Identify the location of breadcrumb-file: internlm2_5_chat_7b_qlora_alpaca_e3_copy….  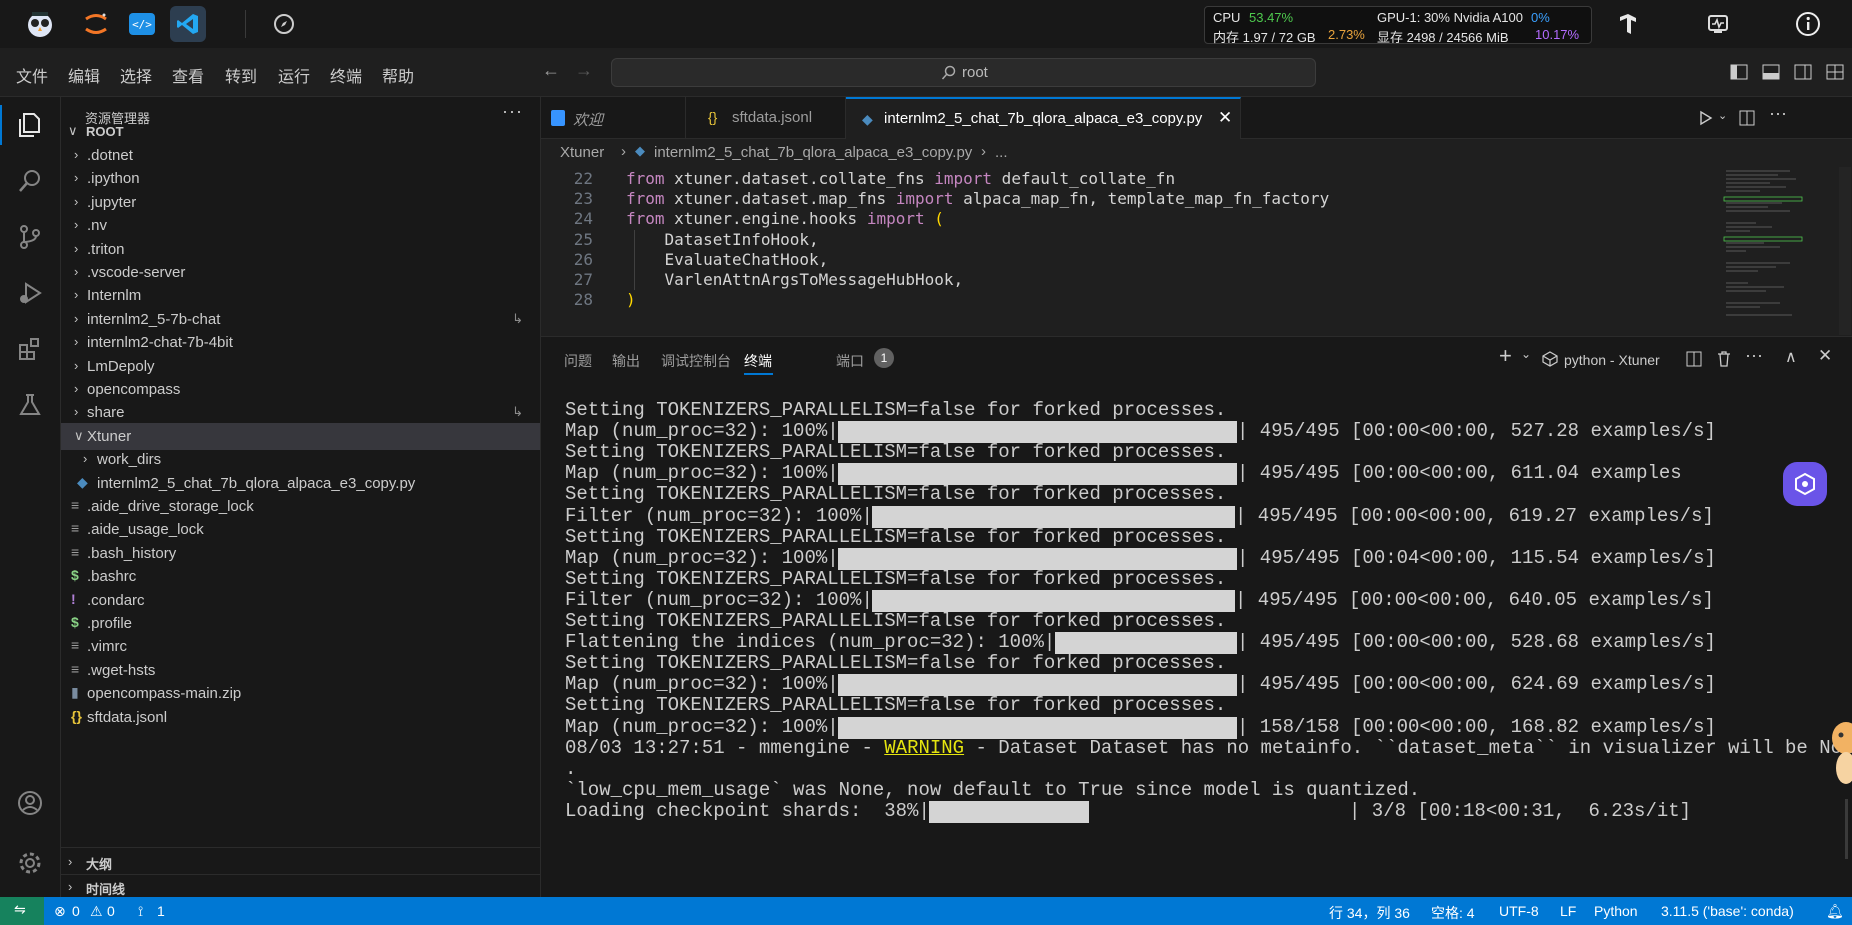
(813, 152).